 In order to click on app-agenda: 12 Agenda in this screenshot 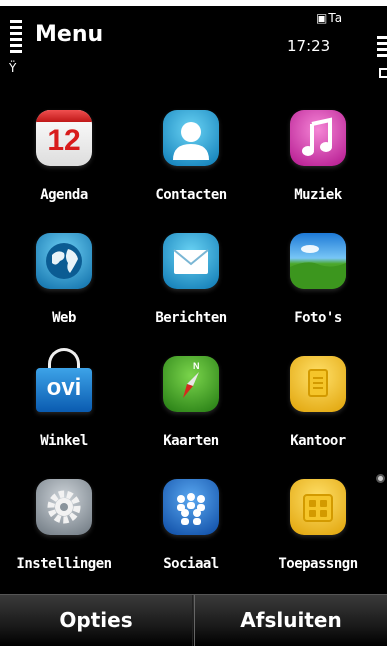, I will do `click(63, 155)`.